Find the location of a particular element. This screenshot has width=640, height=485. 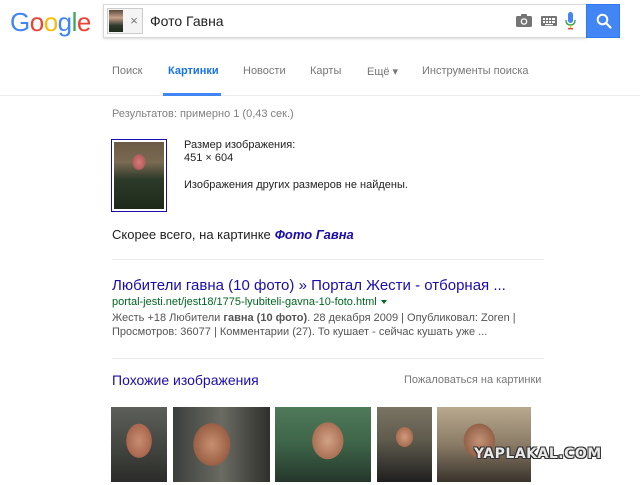

report-images-link: Пожаловаться на картинки is located at coordinates (472, 380).